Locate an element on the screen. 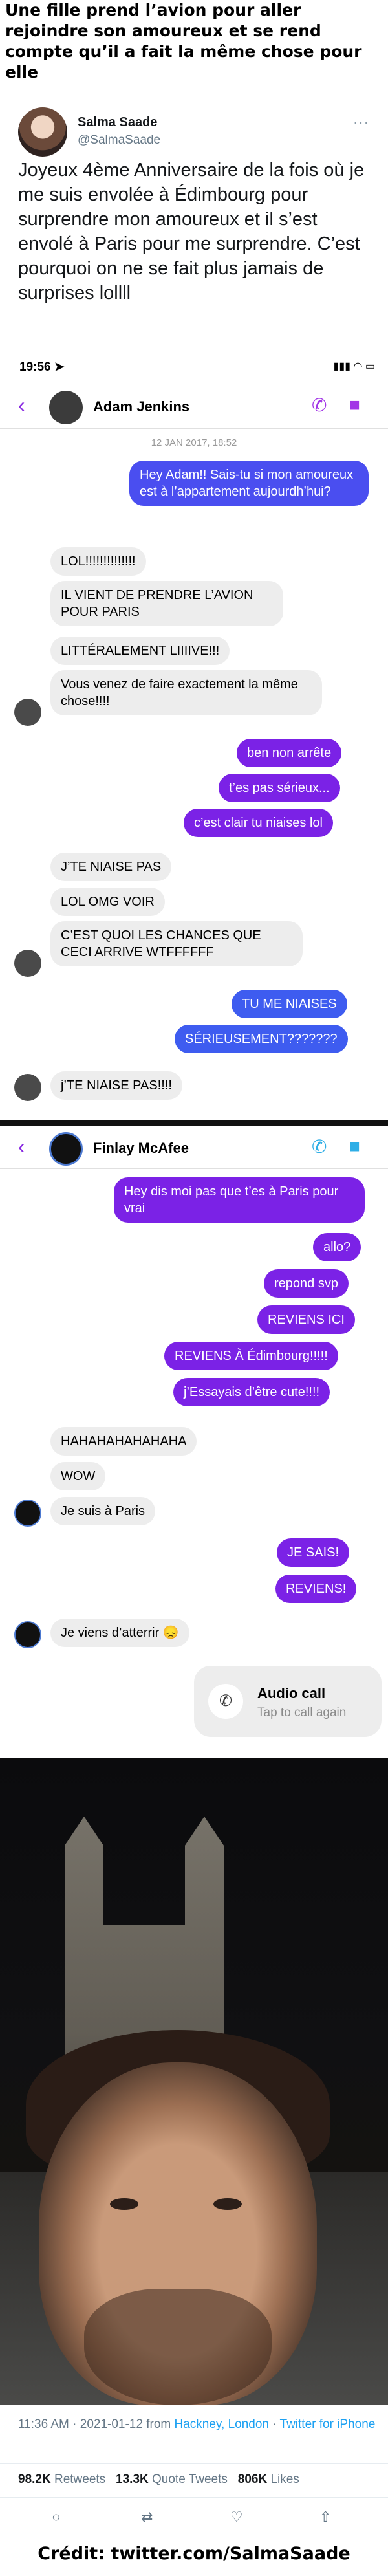 The image size is (388, 2576). message-bubble: TU ME NIAISES is located at coordinates (289, 1004).